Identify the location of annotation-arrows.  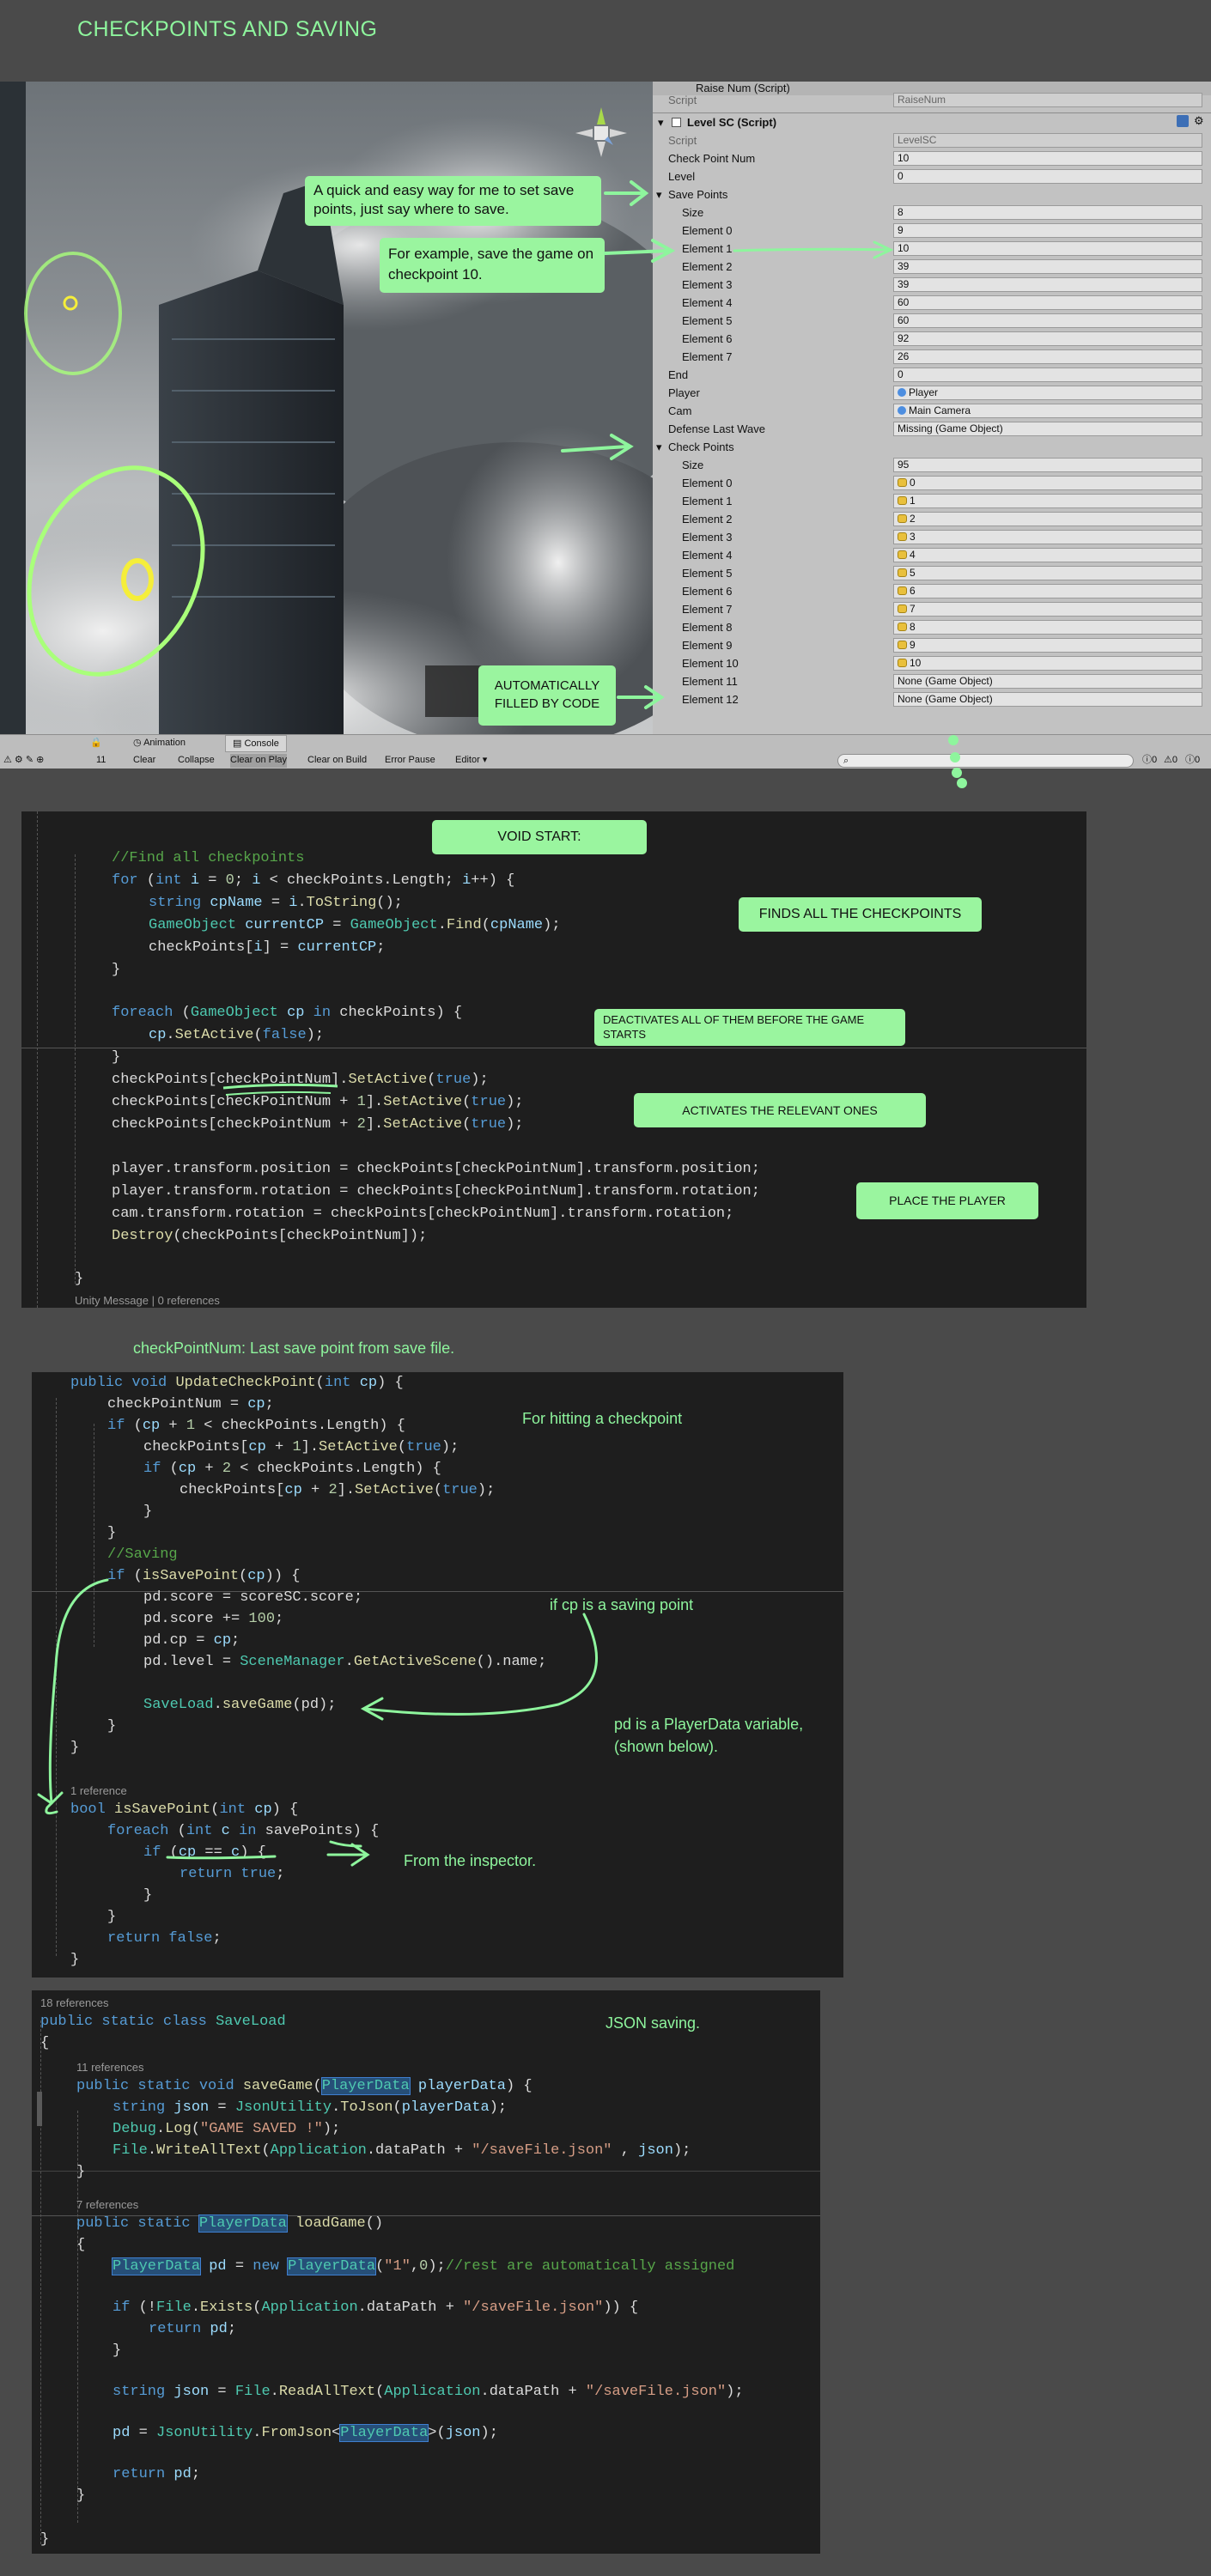
(764, 484).